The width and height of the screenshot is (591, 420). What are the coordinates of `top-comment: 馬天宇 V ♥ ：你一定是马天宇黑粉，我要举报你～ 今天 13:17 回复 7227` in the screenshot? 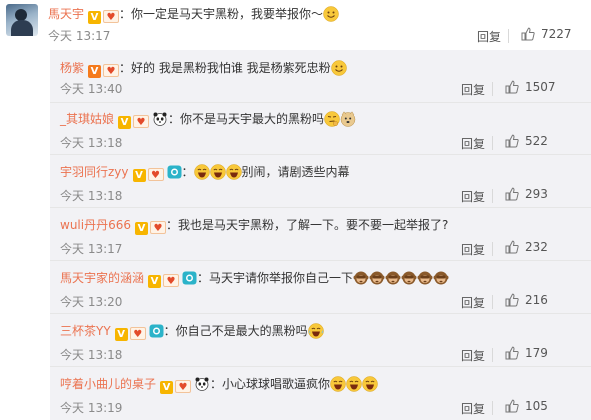 It's located at (295, 25).